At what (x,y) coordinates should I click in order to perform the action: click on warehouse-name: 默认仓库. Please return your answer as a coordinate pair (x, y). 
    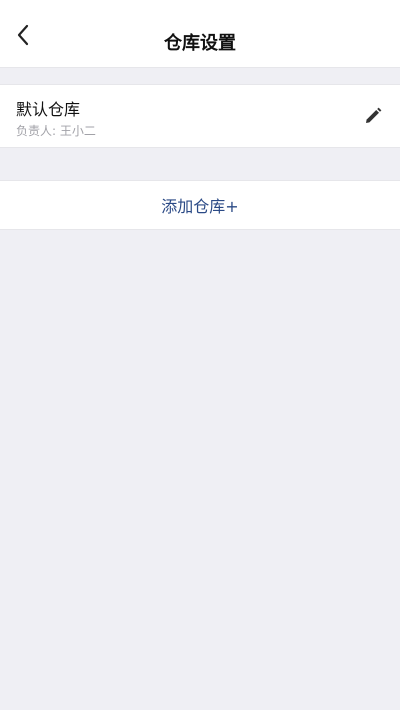
    Looking at the image, I should click on (48, 109).